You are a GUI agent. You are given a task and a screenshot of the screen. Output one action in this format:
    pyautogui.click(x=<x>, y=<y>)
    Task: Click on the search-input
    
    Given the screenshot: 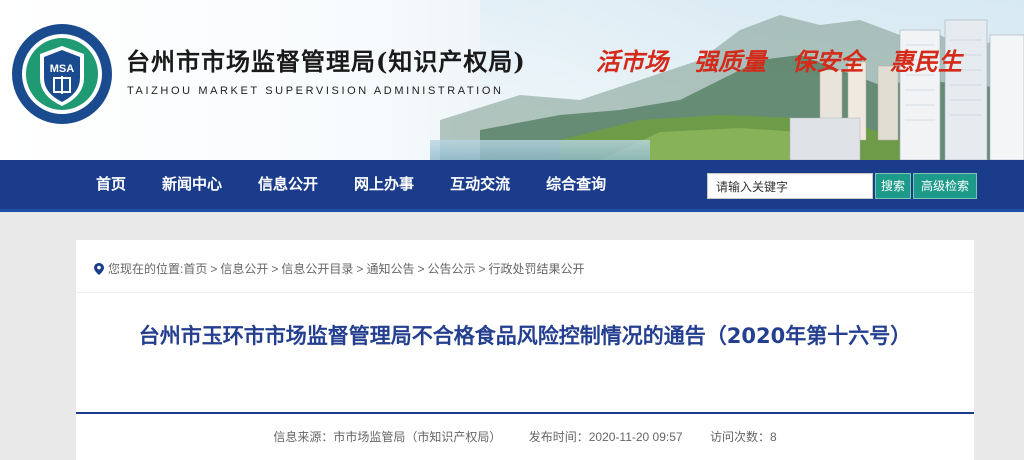 What is the action you would take?
    pyautogui.click(x=790, y=186)
    